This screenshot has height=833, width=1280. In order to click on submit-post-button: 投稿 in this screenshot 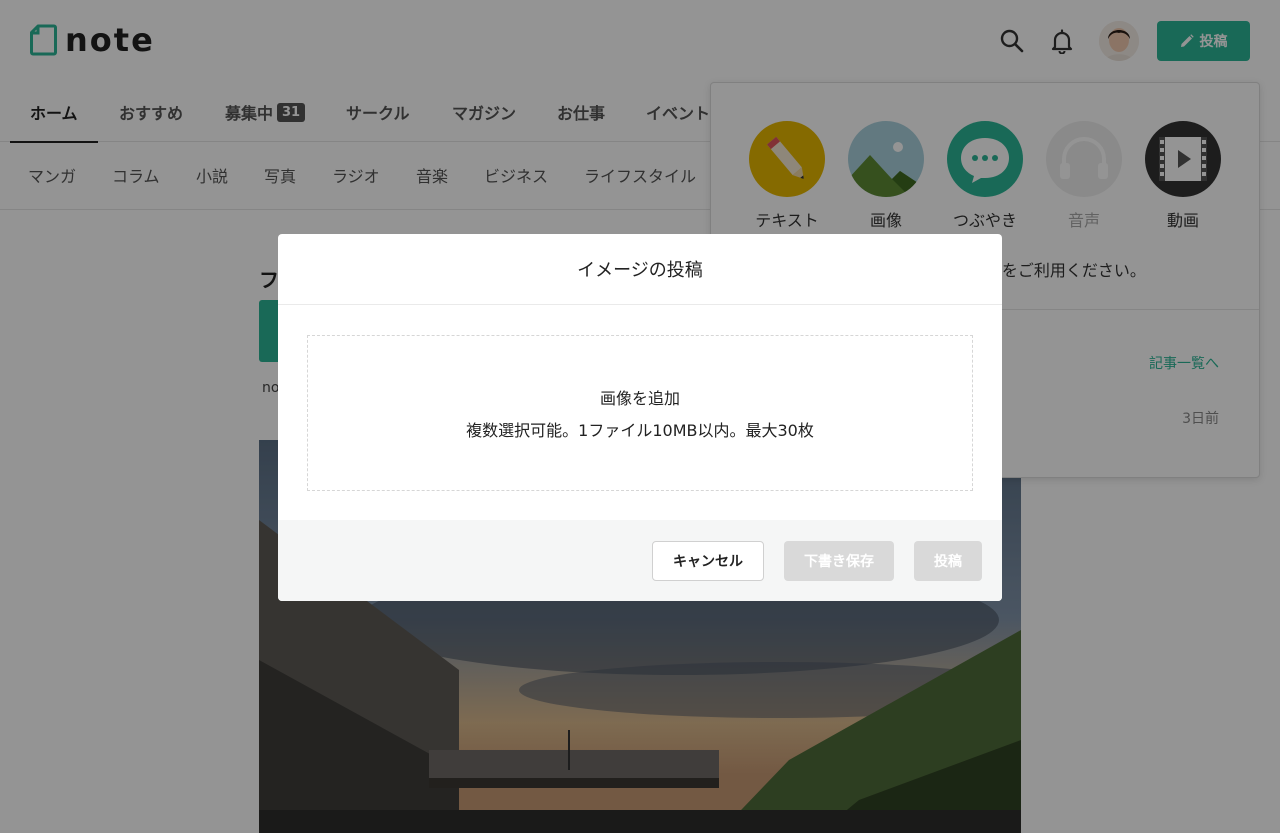, I will do `click(948, 561)`.